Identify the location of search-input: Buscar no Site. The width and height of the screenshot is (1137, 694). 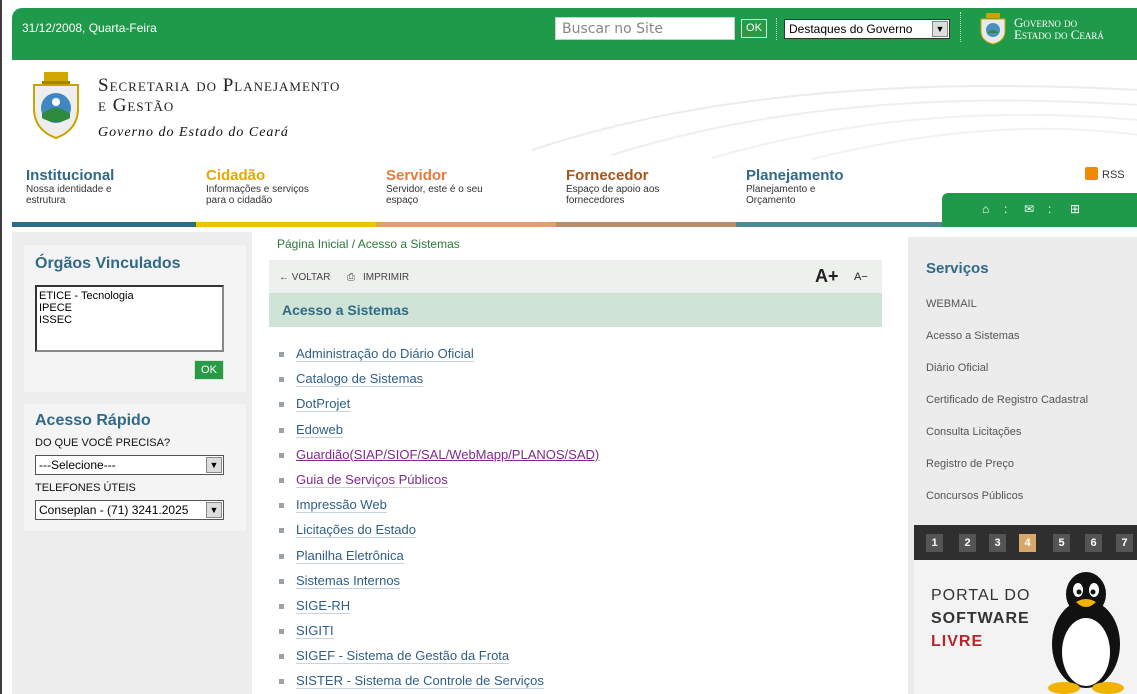
(645, 28).